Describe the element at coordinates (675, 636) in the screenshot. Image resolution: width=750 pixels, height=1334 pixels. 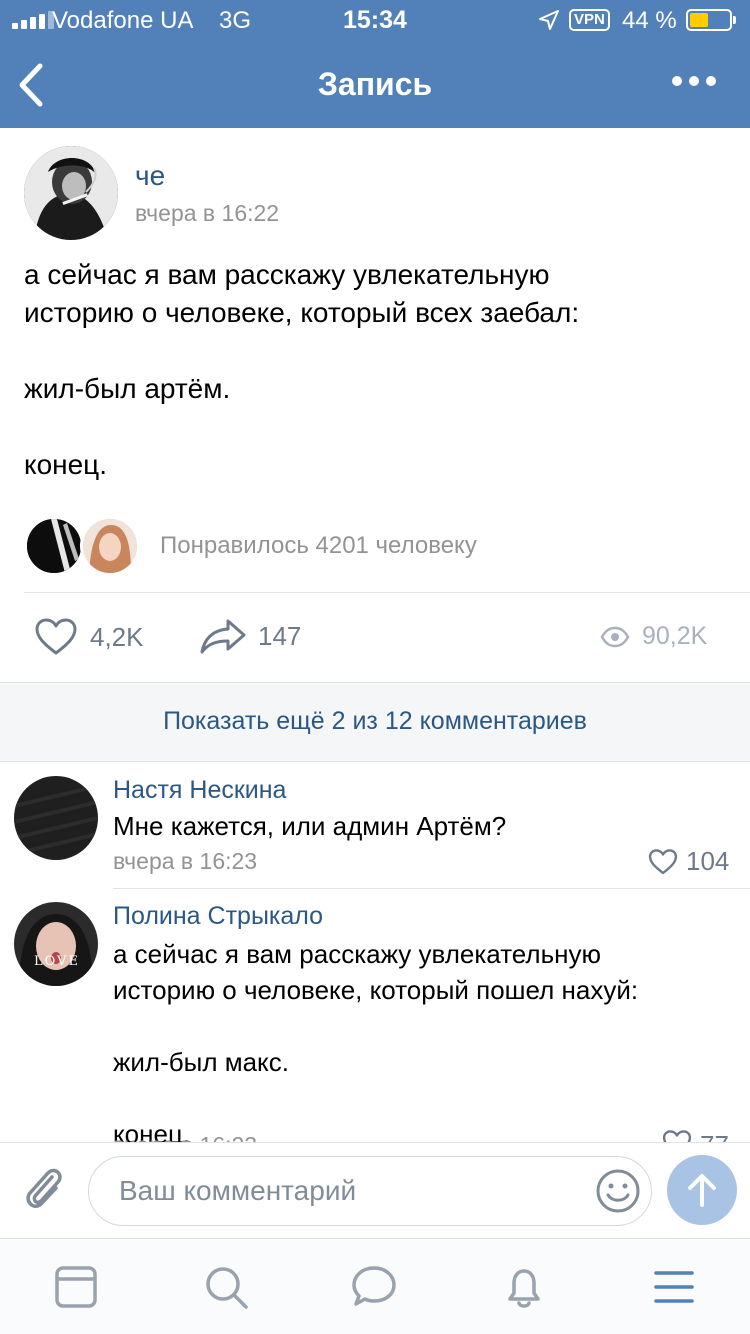
I see `views-count: 90,2K` at that location.